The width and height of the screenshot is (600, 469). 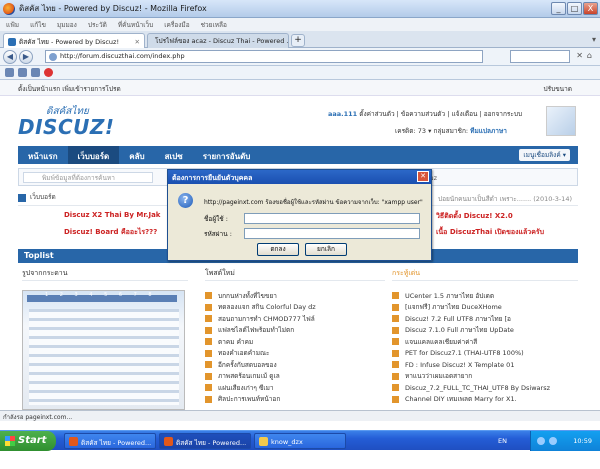 I want to click on menu-edit: แก้ไข, so click(x=38, y=25).